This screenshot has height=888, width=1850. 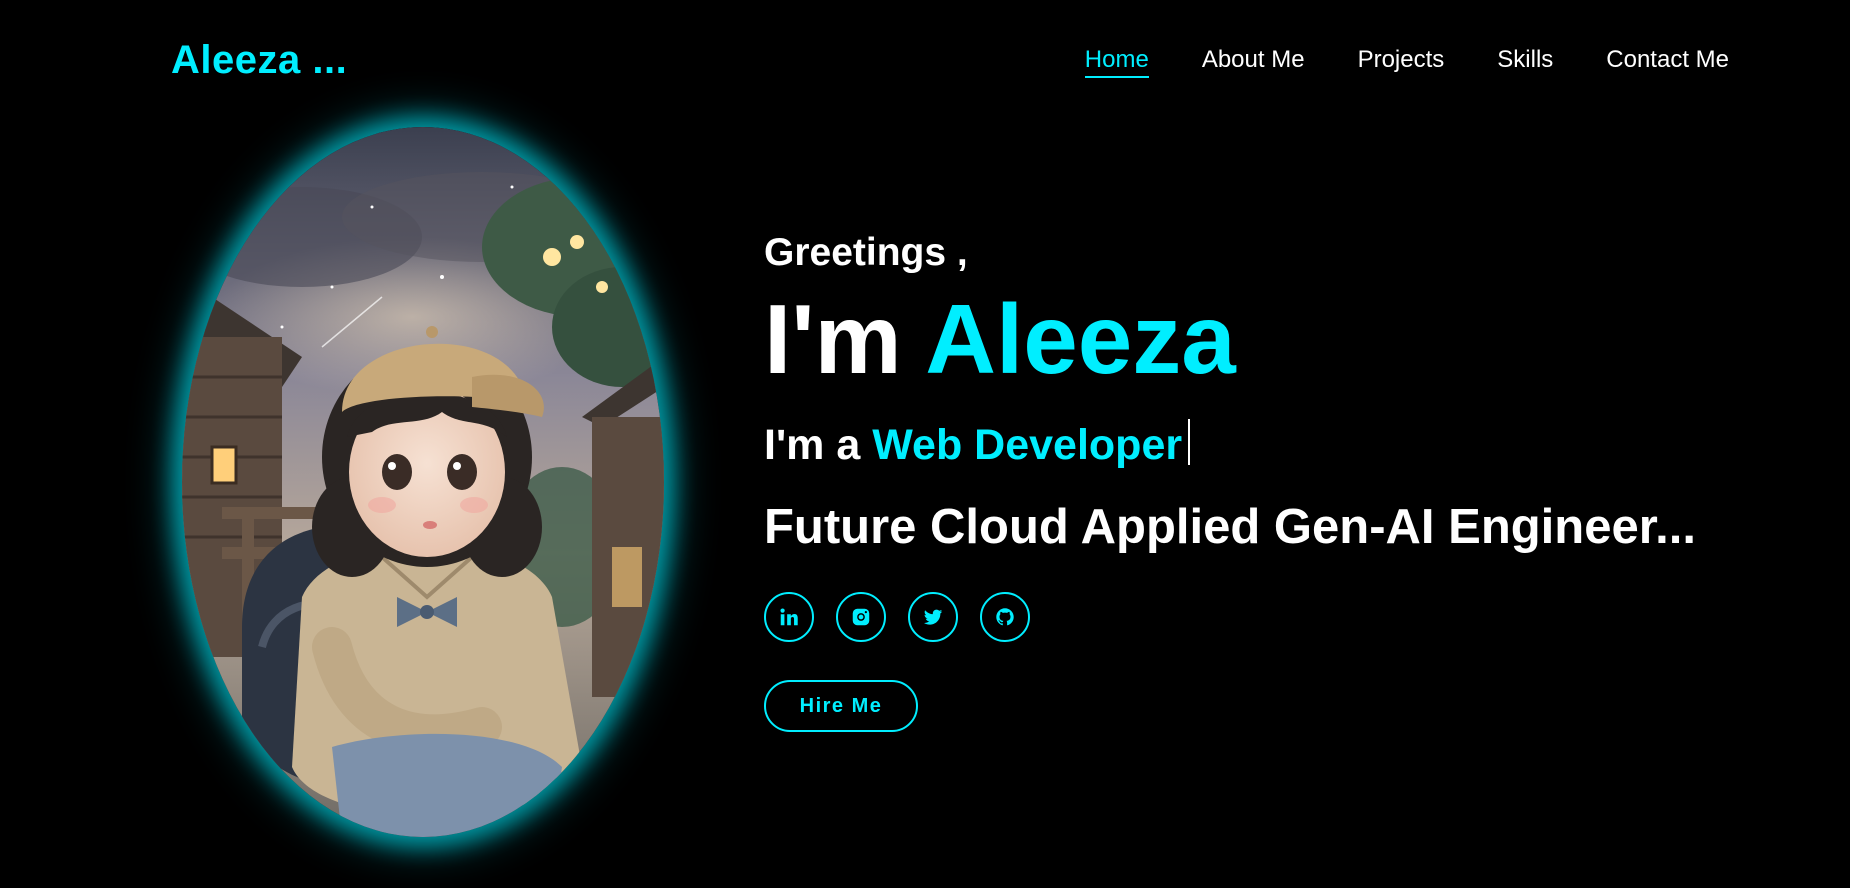 I want to click on nav-skills: Skills, so click(x=1525, y=62).